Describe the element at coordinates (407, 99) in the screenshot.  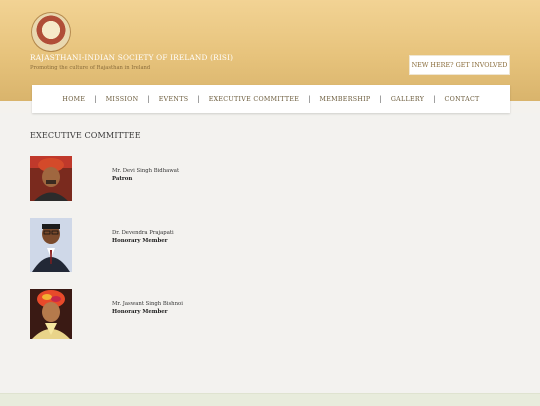
I see `nav-item-gallery: GALLERY` at that location.